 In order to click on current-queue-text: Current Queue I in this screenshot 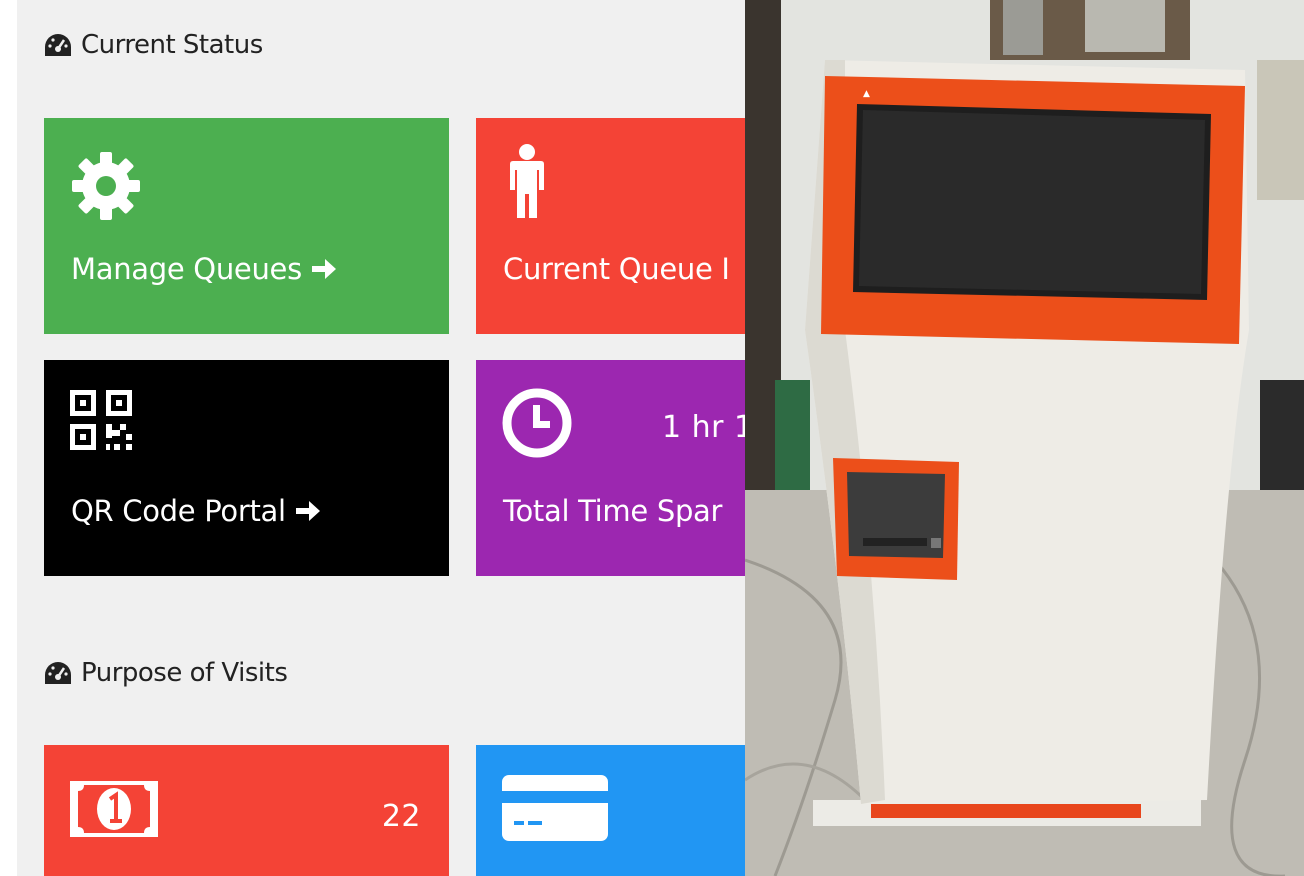, I will do `click(616, 269)`.